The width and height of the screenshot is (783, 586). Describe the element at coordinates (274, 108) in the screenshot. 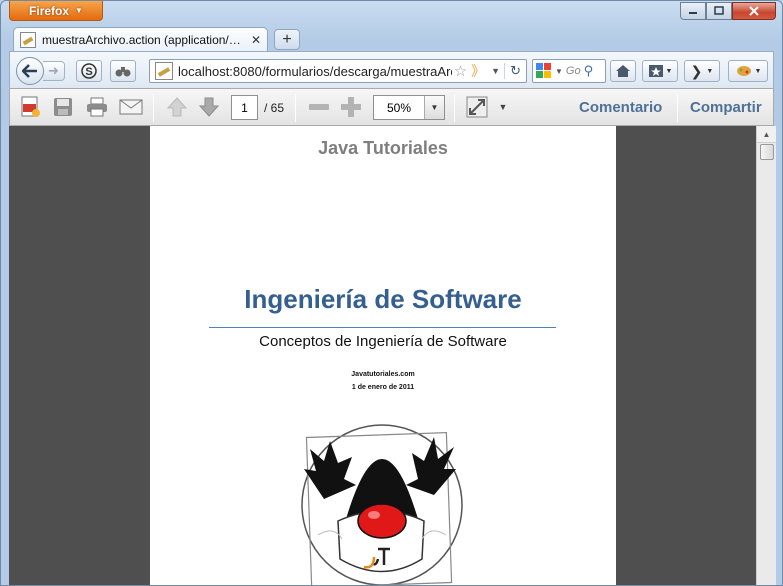

I see `page-total: / 65` at that location.